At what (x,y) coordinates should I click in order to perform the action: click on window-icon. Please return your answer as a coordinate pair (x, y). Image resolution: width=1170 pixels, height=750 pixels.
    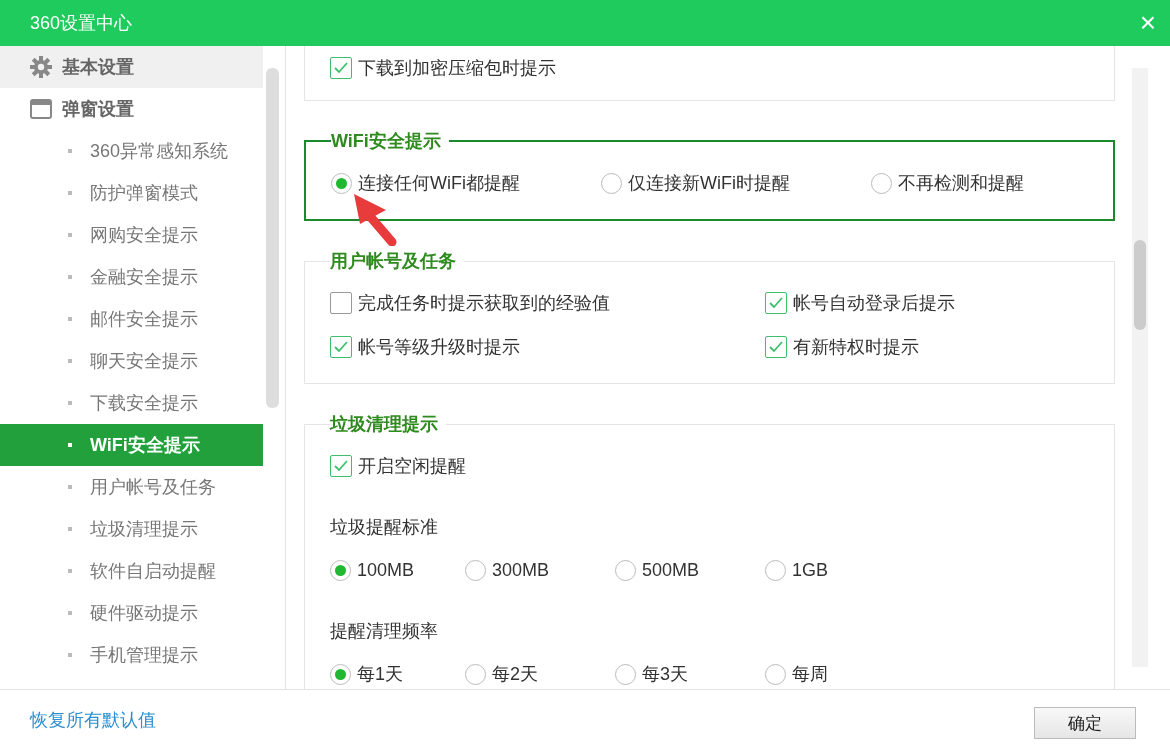
    Looking at the image, I should click on (41, 109).